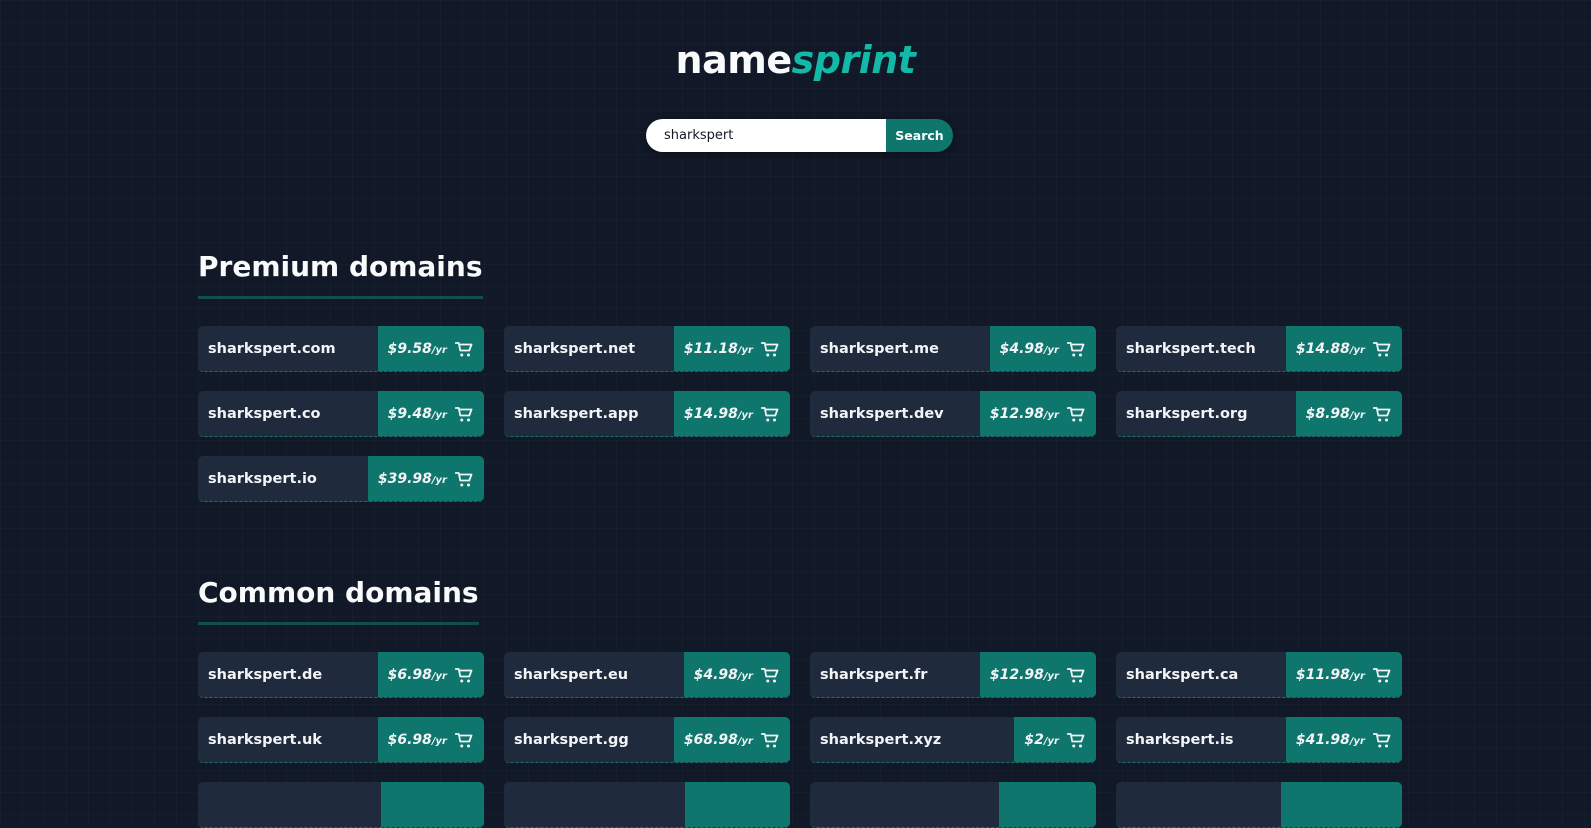 This screenshot has height=828, width=1591. I want to click on domain-card: sharkspert.me $4.98/yr, so click(953, 349).